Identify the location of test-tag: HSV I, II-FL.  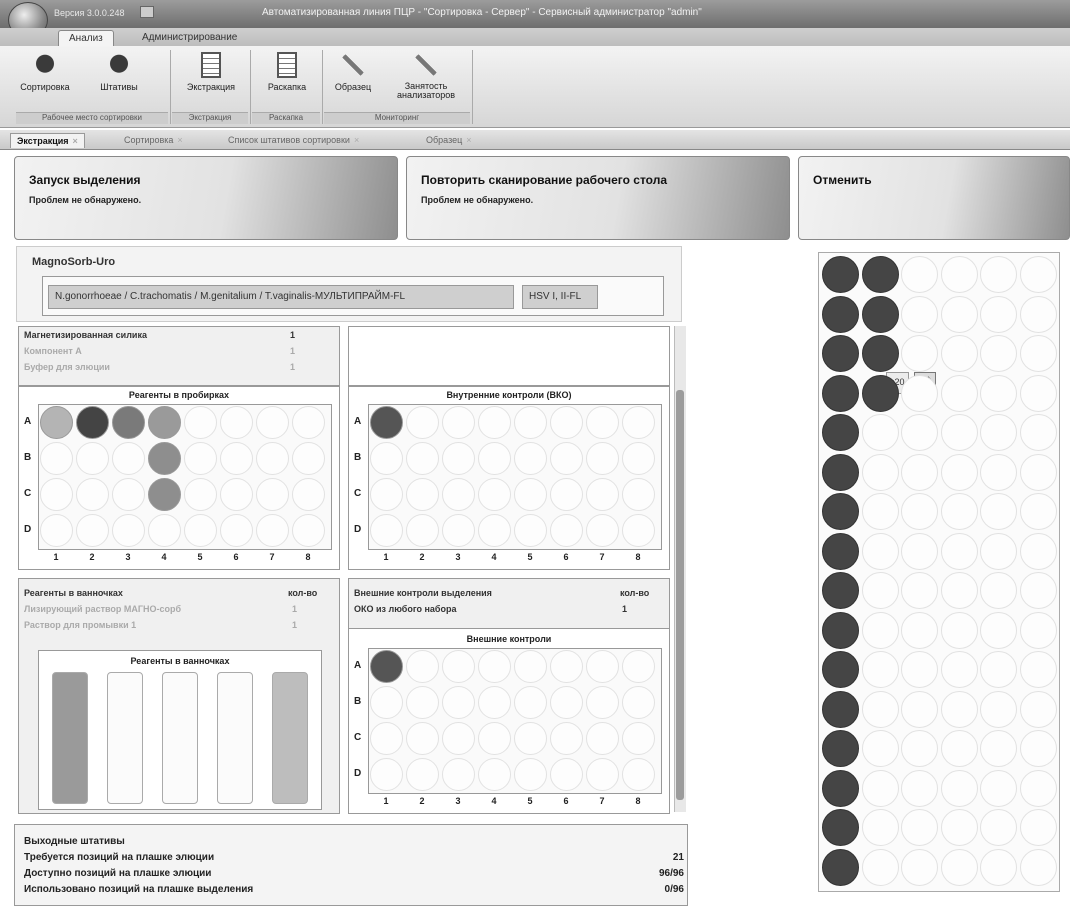
(560, 297).